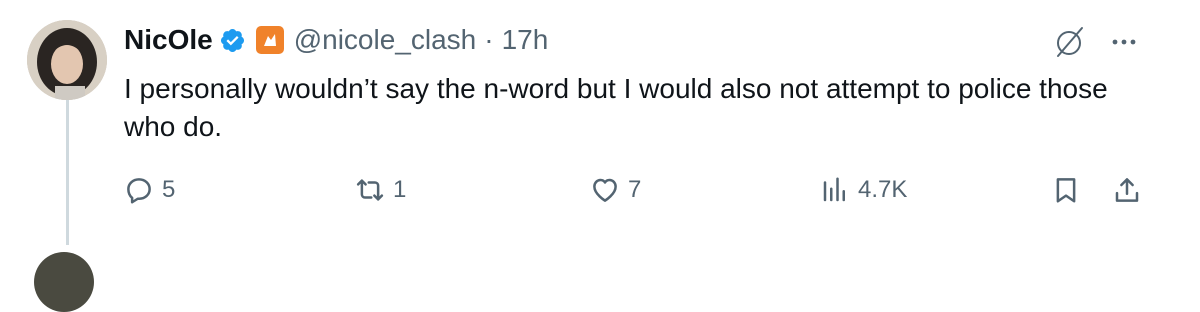 This screenshot has height=312, width=1200. I want to click on reply-count: 5, so click(169, 189).